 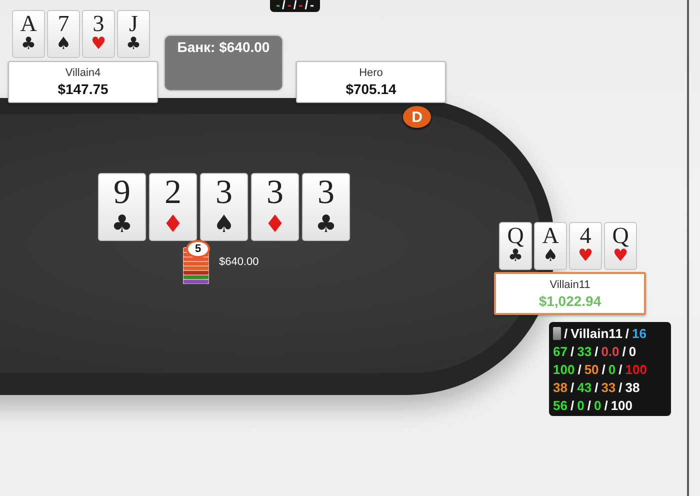 I want to click on hud-stat: 0.0, so click(x=610, y=351).